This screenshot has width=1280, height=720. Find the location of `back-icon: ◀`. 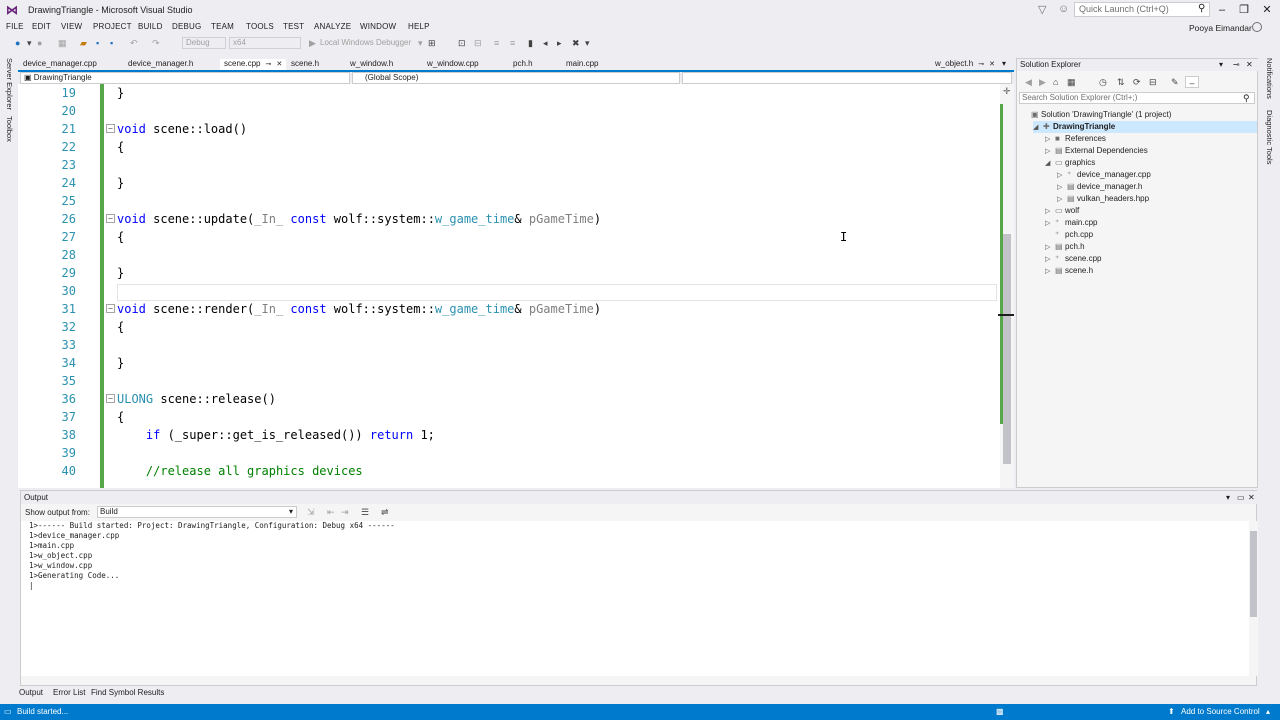

back-icon: ◀ is located at coordinates (1028, 82).